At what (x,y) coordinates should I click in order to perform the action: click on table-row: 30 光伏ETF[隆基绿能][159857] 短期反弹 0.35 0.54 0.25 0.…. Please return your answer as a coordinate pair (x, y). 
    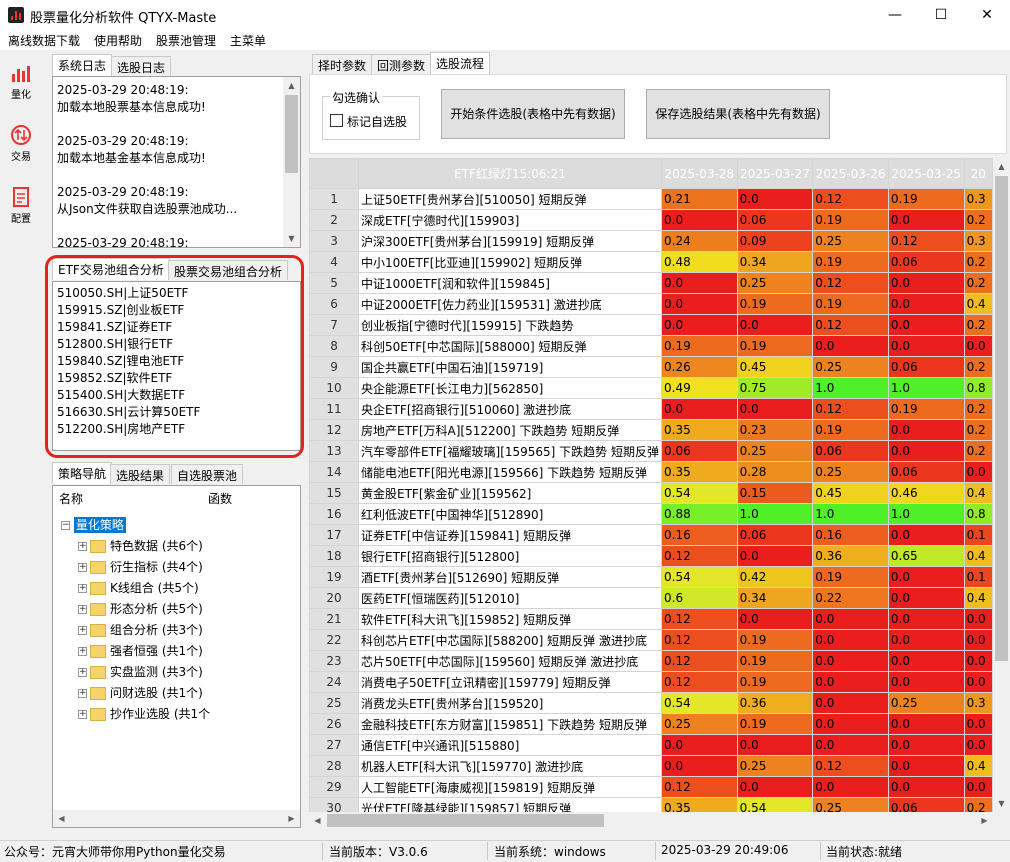
    Looking at the image, I should click on (651, 804).